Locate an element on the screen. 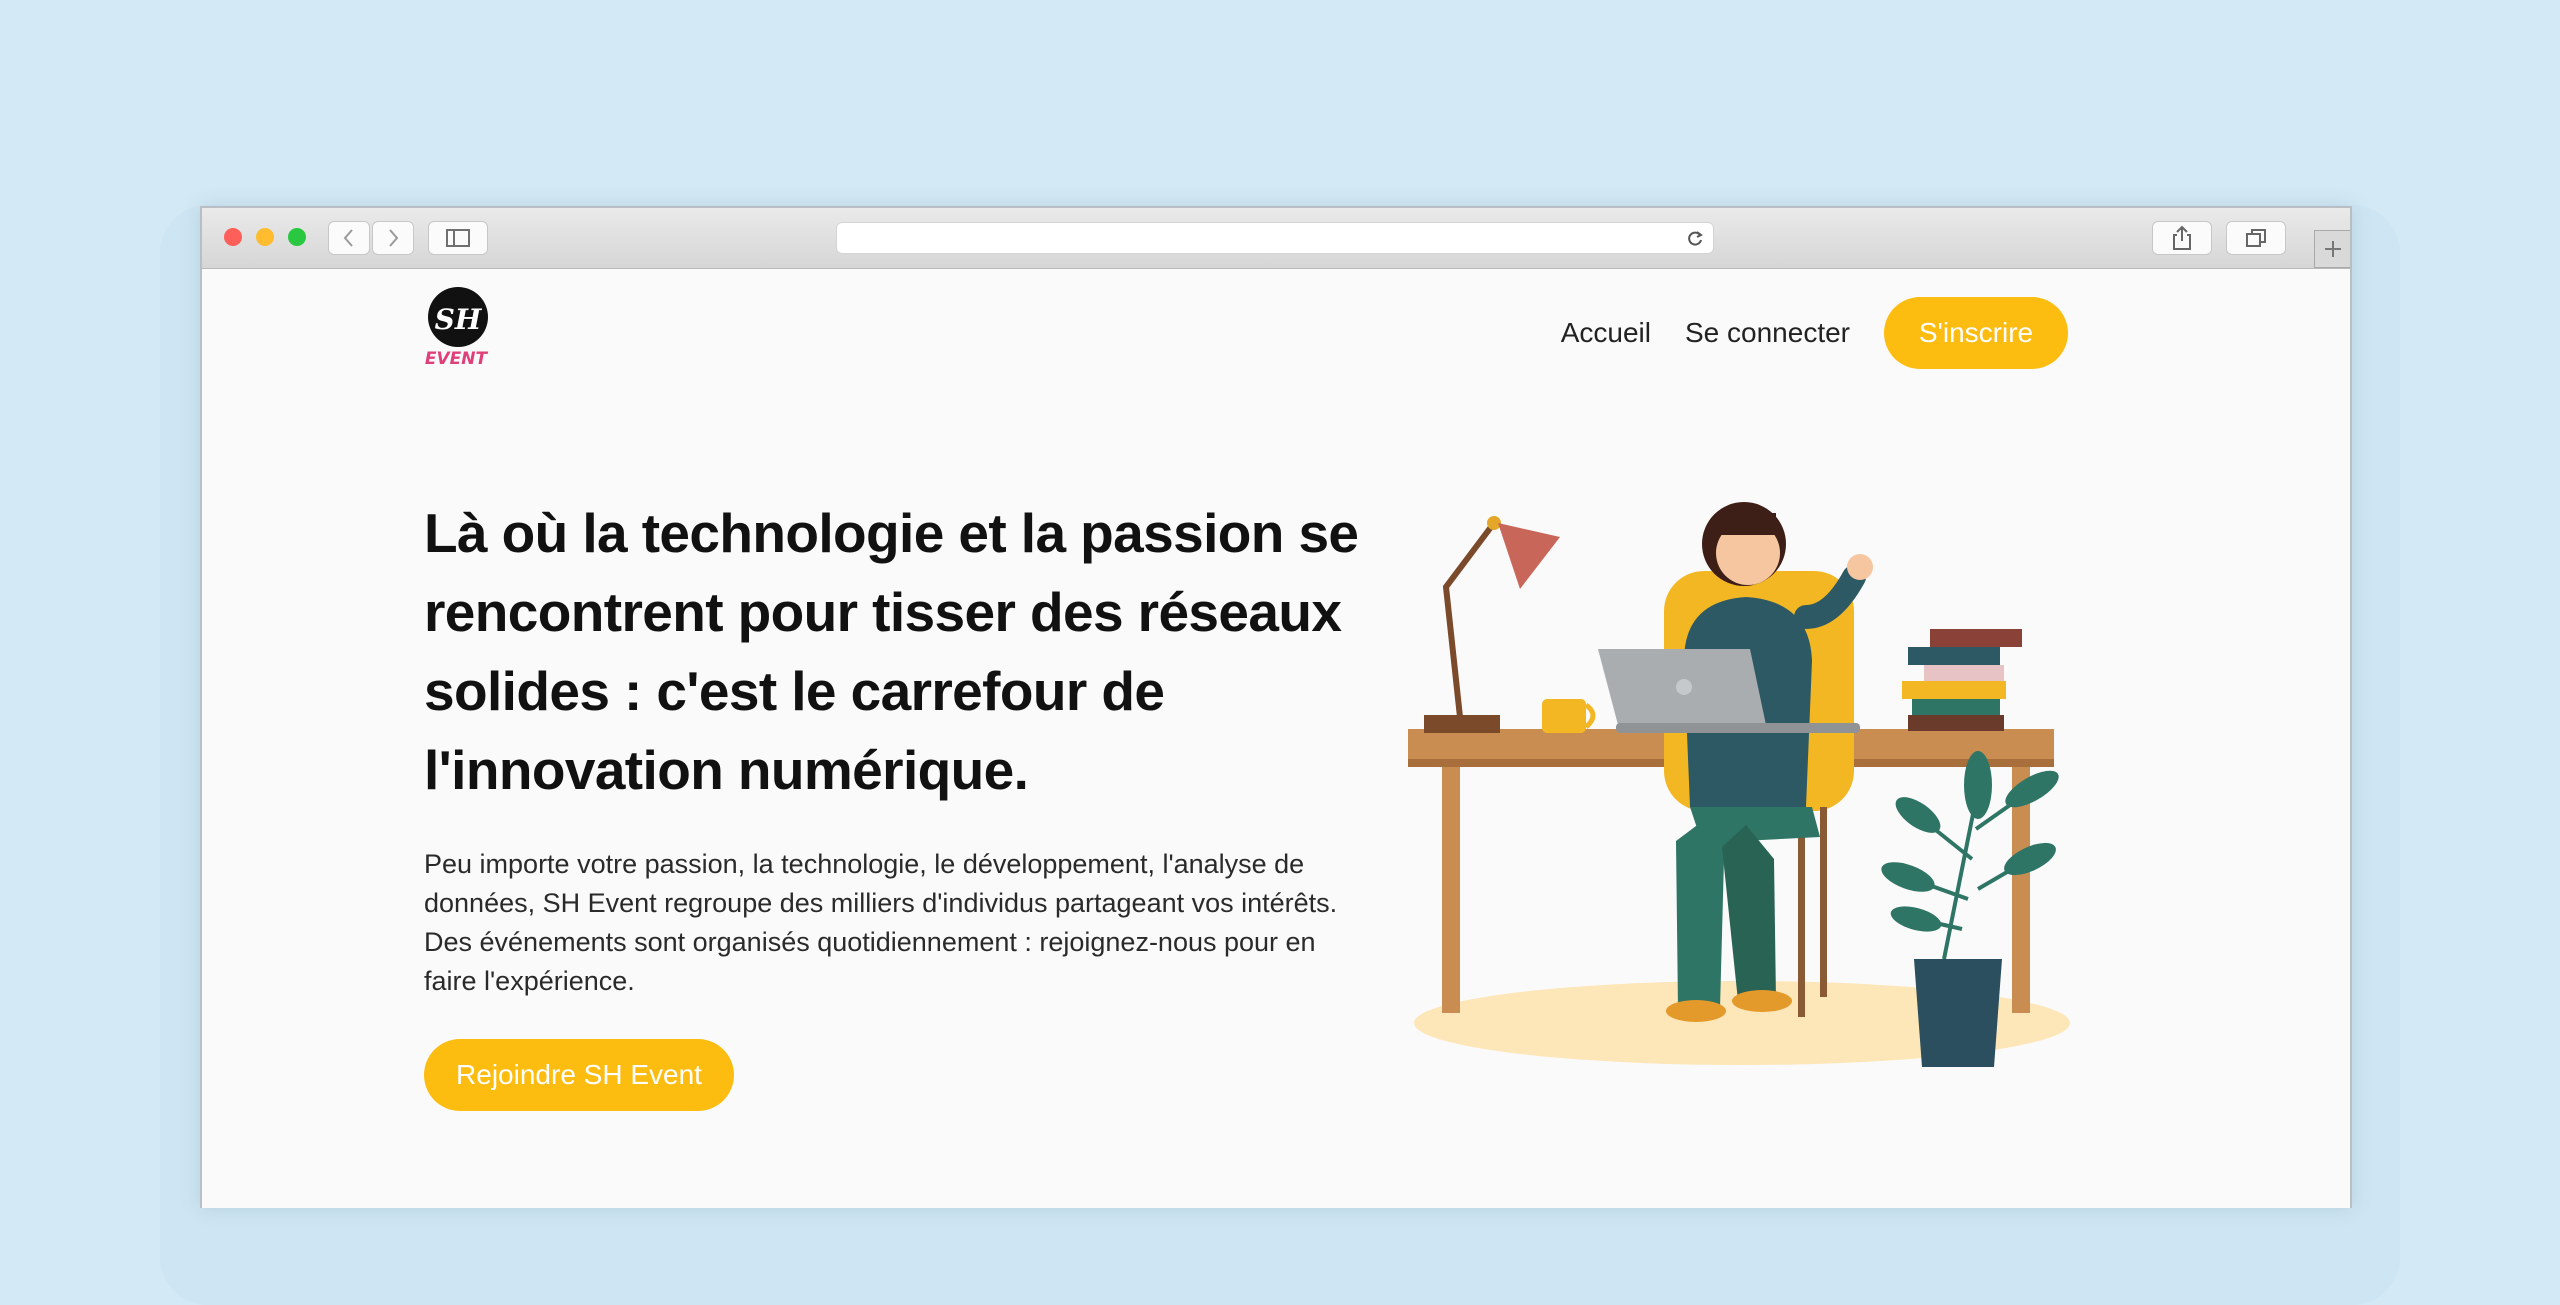 The image size is (2560, 1305). join-button: Rejoindre SH Event is located at coordinates (579, 1075).